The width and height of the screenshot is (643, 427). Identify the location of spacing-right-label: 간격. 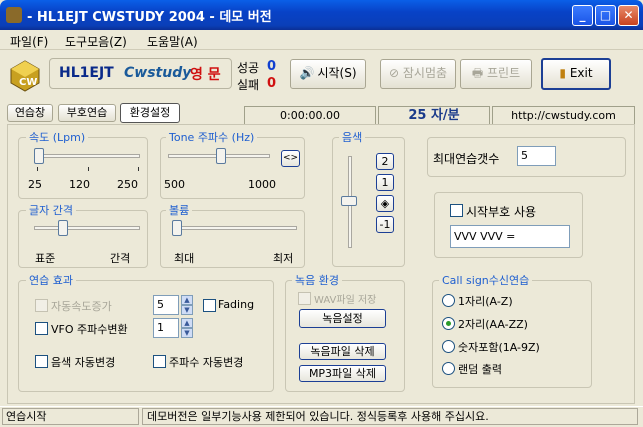
(120, 258).